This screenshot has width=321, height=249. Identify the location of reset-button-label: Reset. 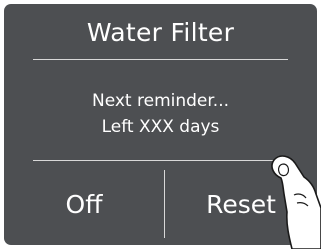
(241, 204).